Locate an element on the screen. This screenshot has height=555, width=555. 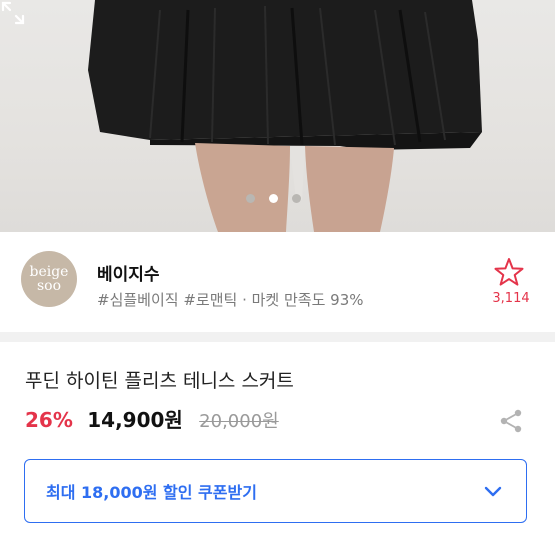
coupon-button: 최대 18,000원 할인 쿠폰받기 is located at coordinates (275, 491).